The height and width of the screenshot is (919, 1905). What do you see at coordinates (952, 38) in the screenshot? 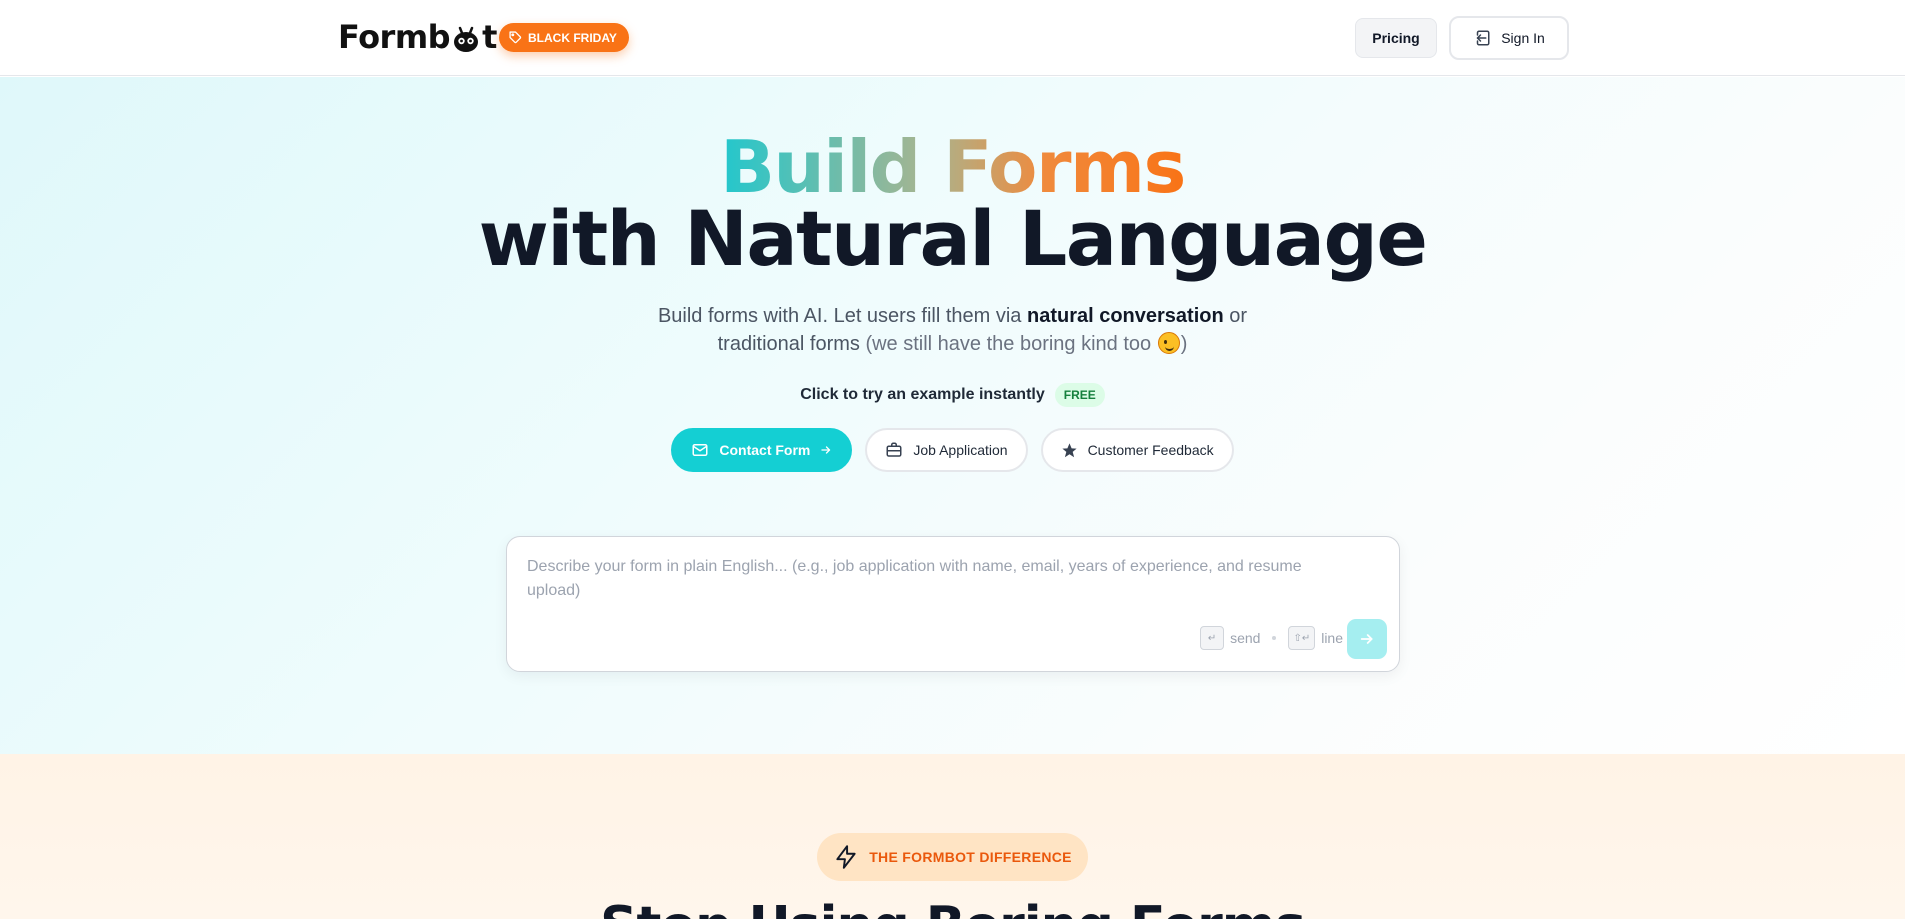
I see `top-navigation-bar: Form b t BLACK FRIDAY Pricing Sign In` at bounding box center [952, 38].